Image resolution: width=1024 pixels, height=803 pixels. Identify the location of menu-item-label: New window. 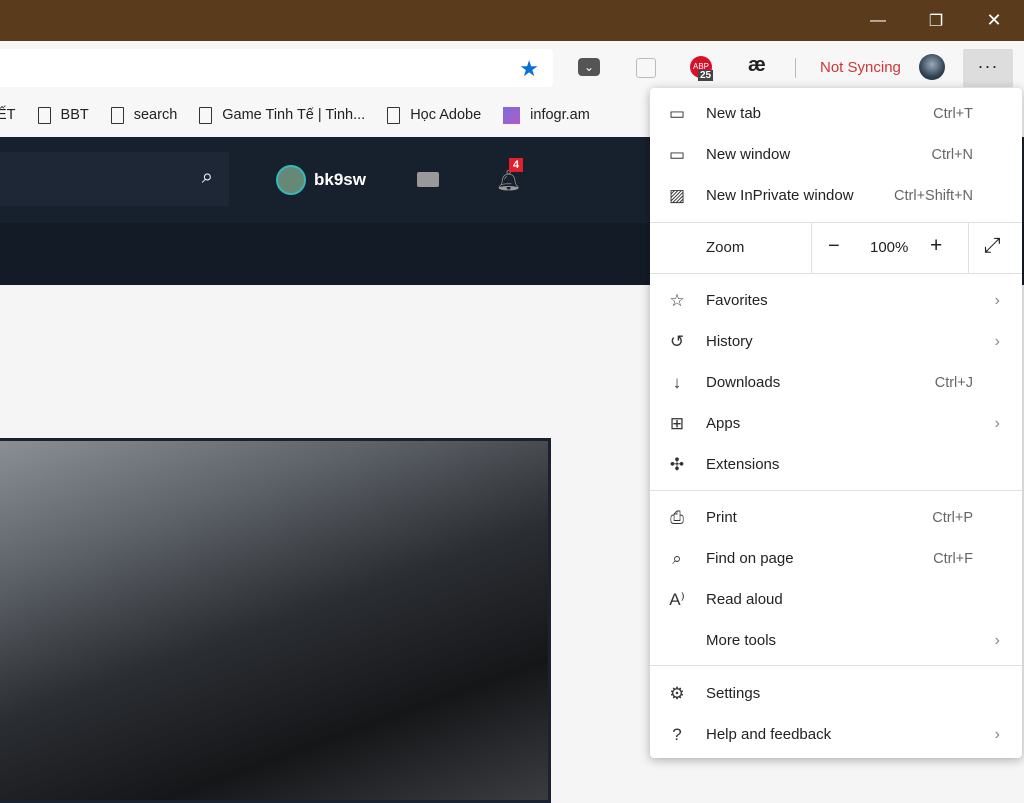
(748, 154).